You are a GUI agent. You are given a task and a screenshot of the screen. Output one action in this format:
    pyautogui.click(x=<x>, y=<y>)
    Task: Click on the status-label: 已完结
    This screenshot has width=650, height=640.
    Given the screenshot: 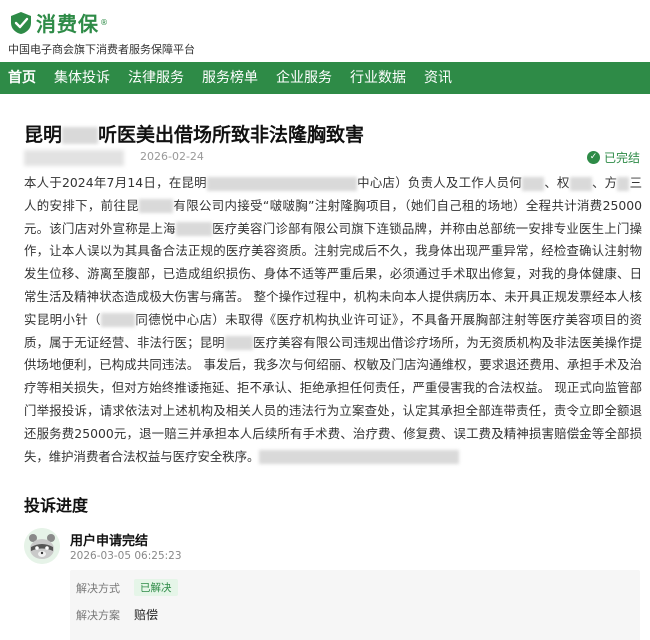 What is the action you would take?
    pyautogui.click(x=621, y=158)
    